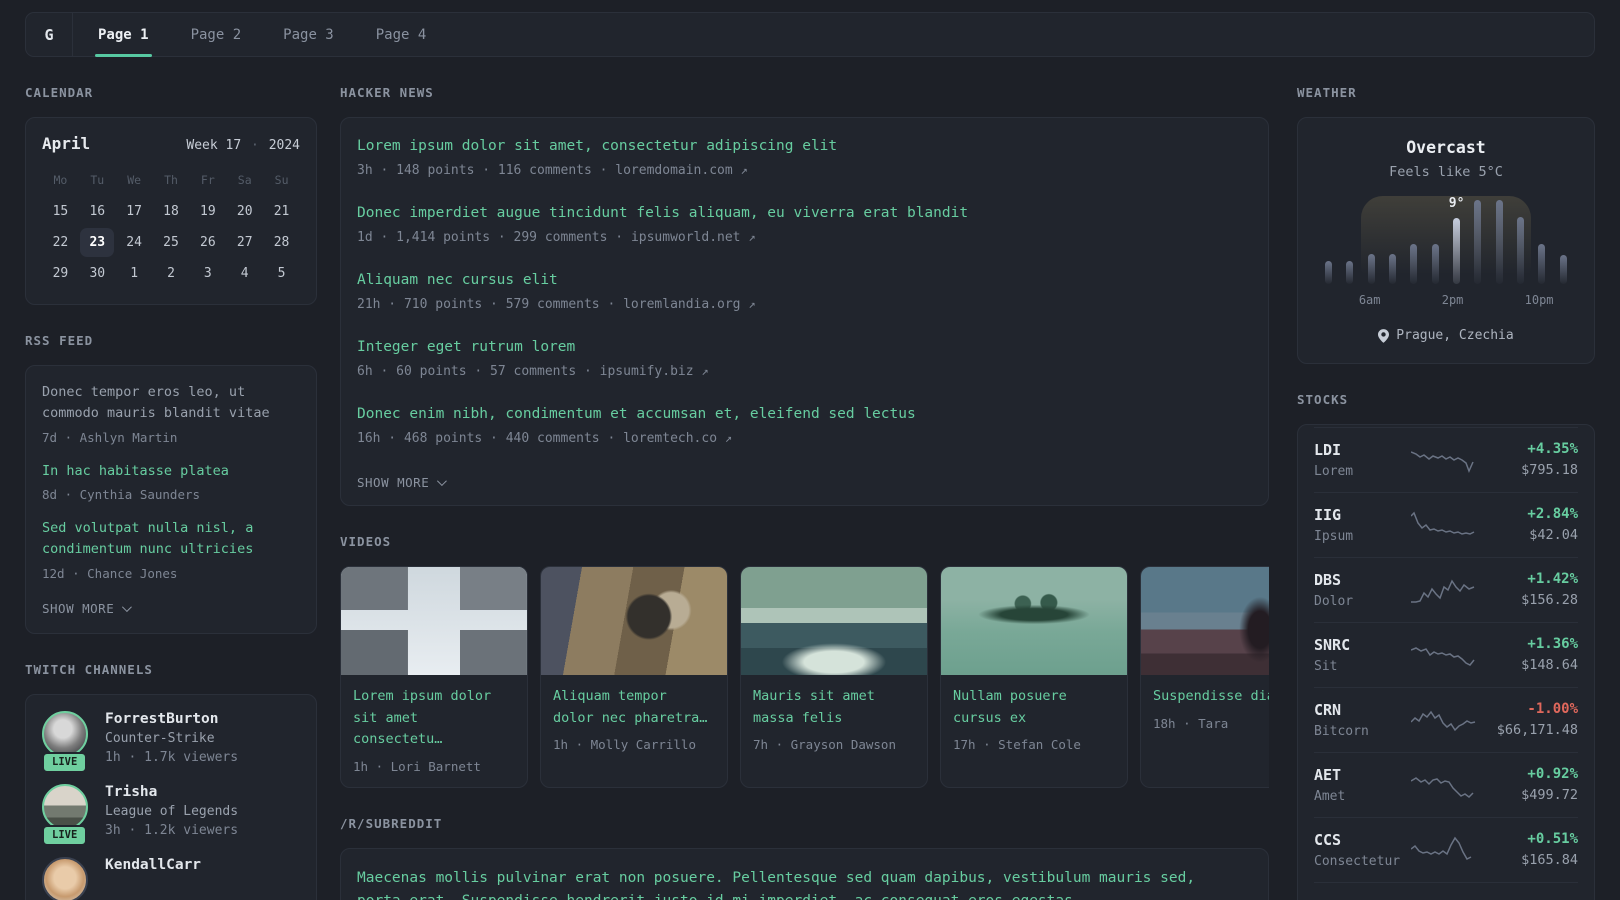  What do you see at coordinates (171, 273) in the screenshot?
I see `calendar-day: 2` at bounding box center [171, 273].